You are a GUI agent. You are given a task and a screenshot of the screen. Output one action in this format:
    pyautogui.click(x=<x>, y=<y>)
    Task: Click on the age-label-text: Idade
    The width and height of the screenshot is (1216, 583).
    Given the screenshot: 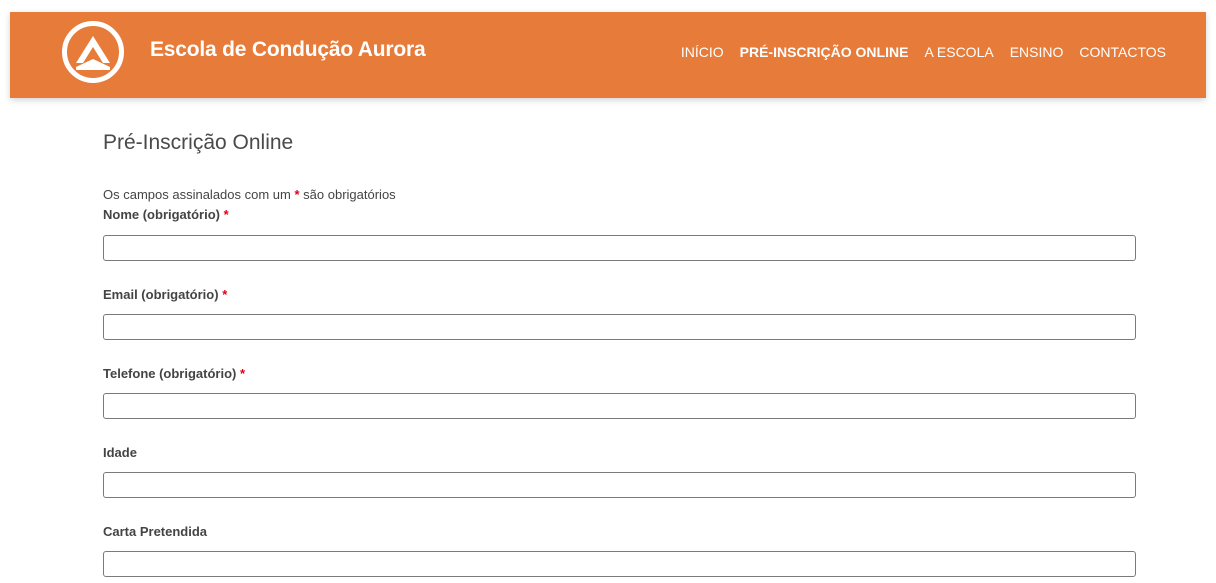 What is the action you would take?
    pyautogui.click(x=120, y=452)
    